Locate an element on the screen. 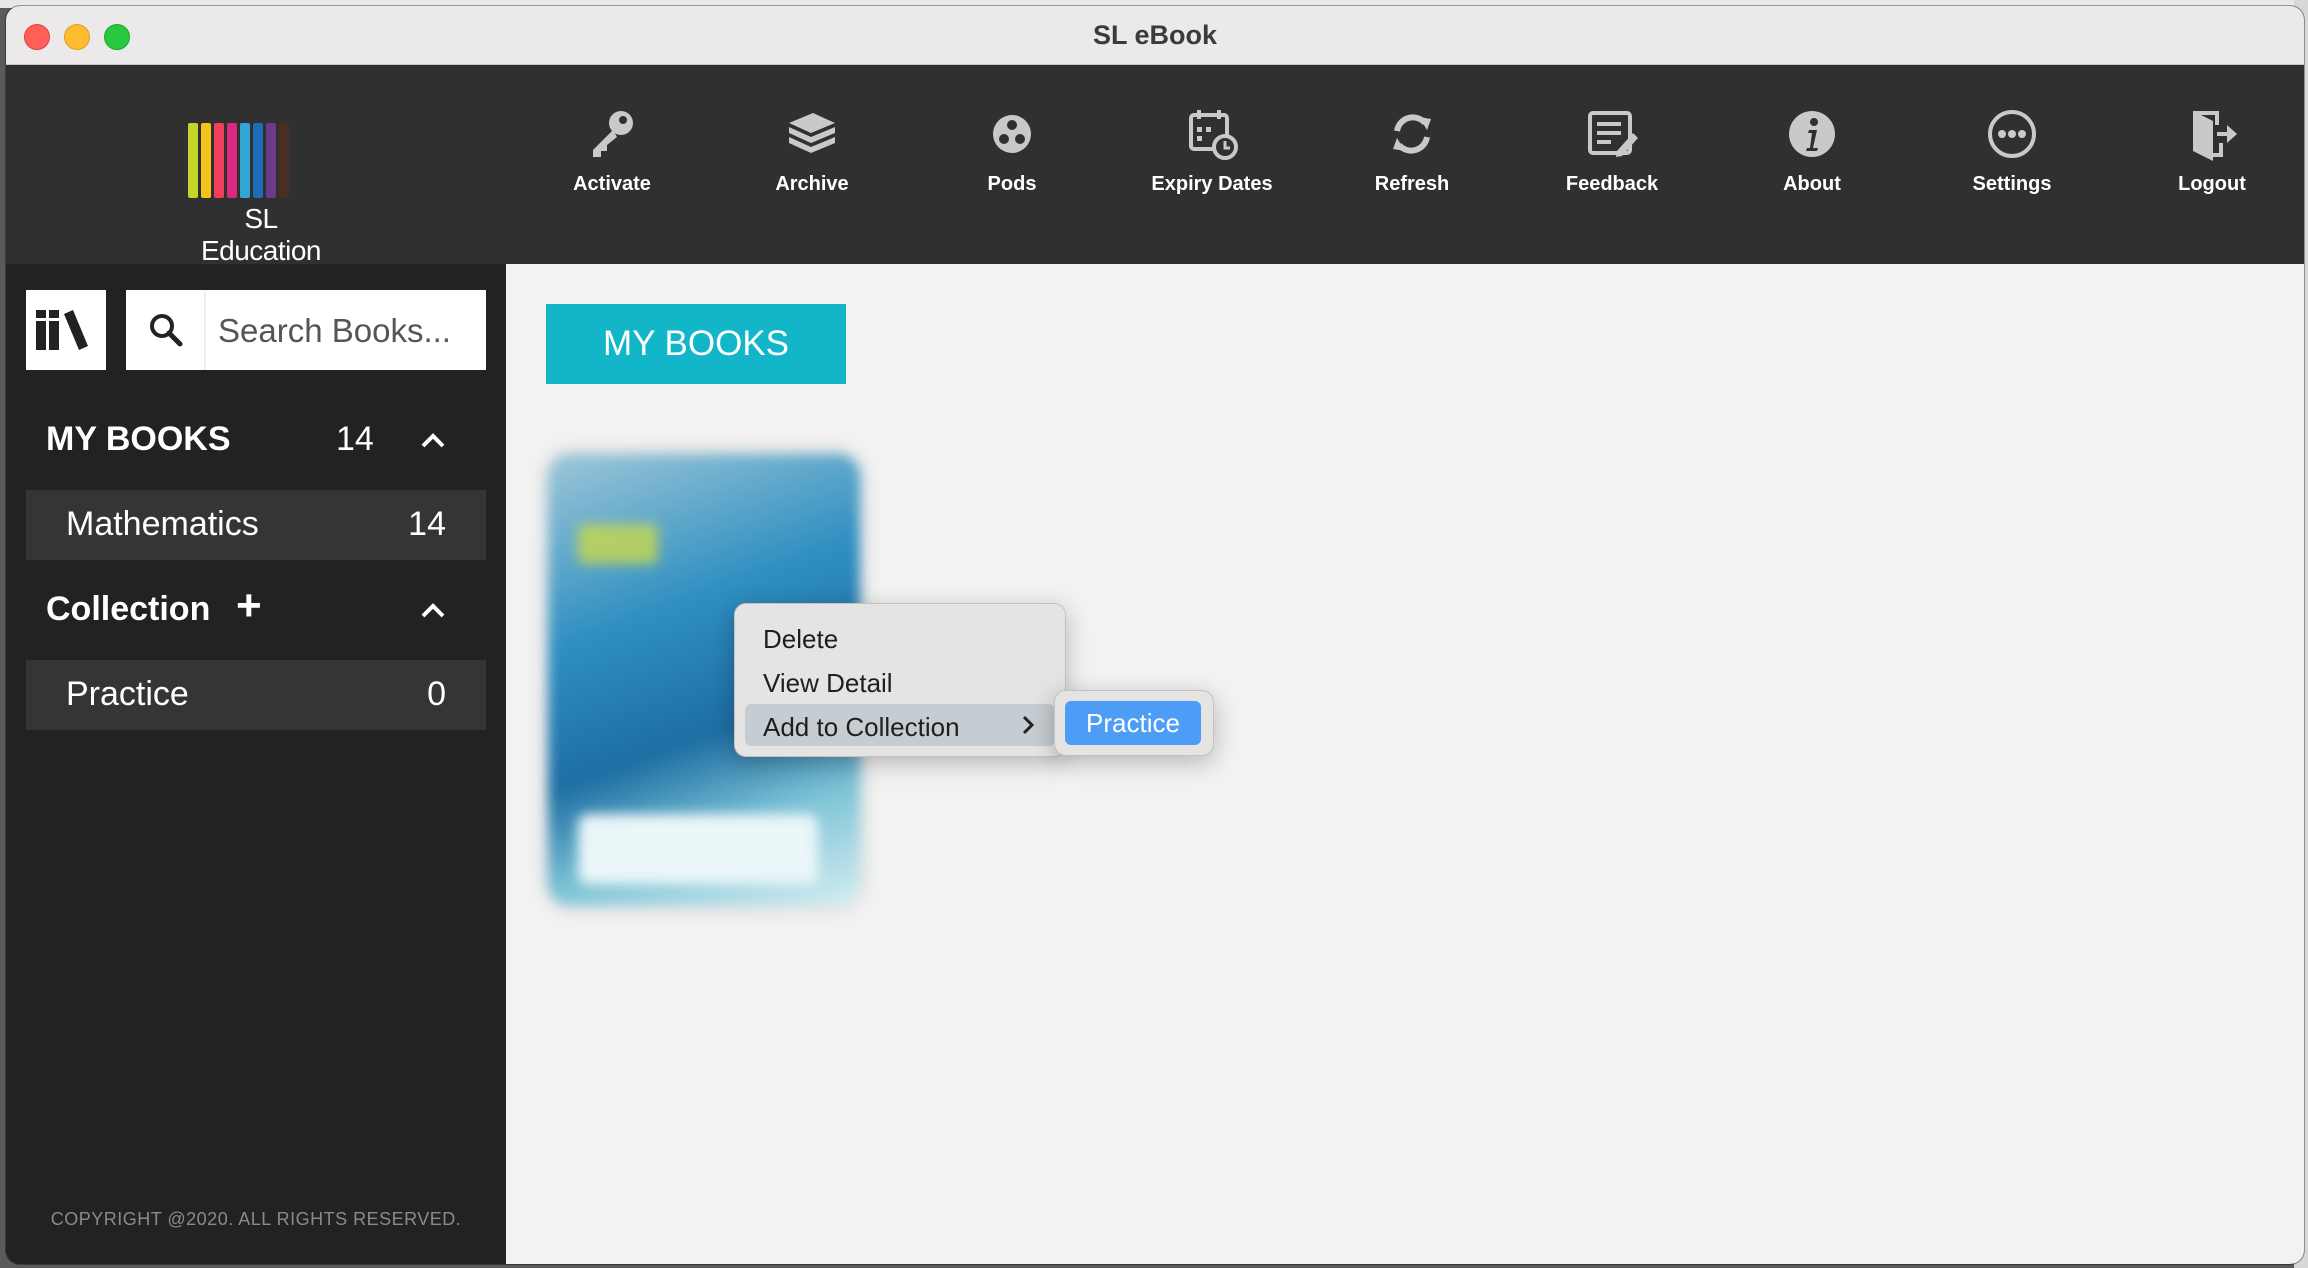 The image size is (2308, 1268). logo-text: SL Education is located at coordinates (261, 234).